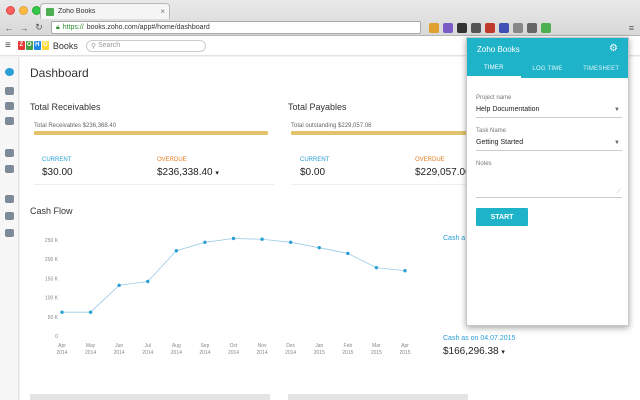 The width and height of the screenshot is (640, 400). I want to click on project-select: Help Documentation ▼, so click(549, 112).